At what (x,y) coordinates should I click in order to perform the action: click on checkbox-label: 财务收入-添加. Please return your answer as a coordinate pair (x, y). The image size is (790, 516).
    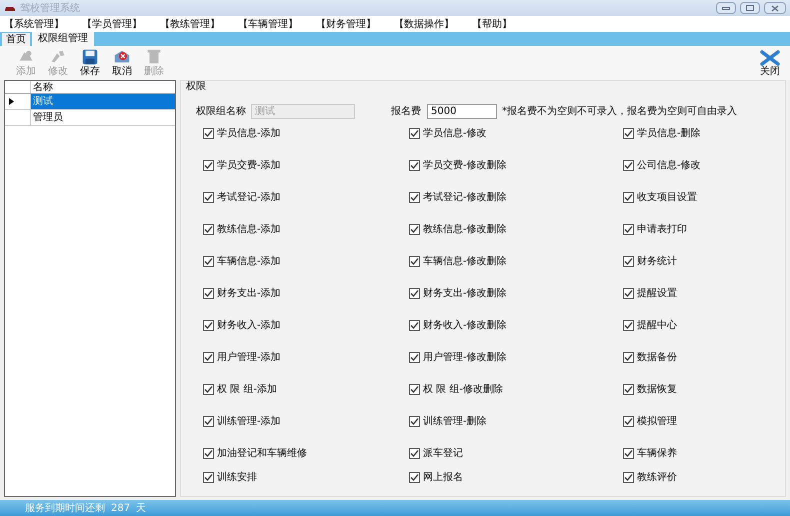
    Looking at the image, I should click on (249, 326).